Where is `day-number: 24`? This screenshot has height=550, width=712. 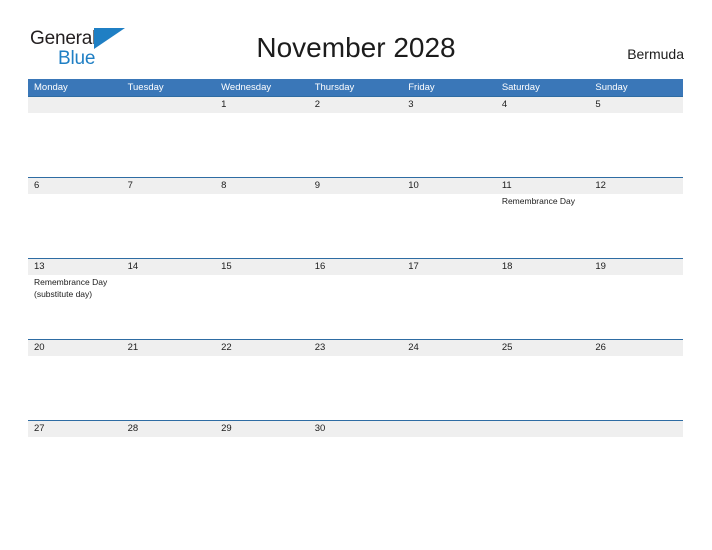
day-number: 24 is located at coordinates (413, 347).